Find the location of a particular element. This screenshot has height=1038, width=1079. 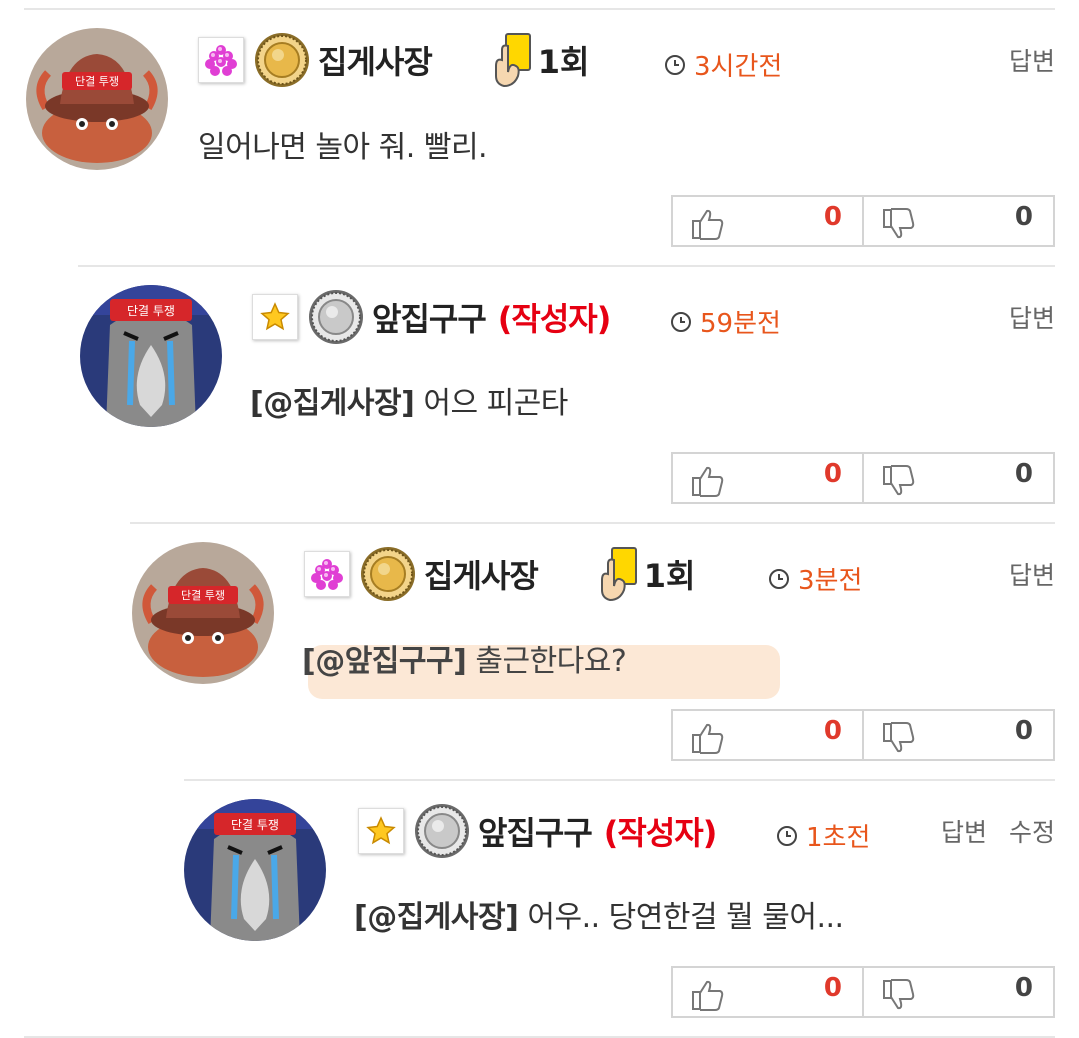

comment-body: 일어나면 놀아 줘. 빨리. is located at coordinates (343, 147).